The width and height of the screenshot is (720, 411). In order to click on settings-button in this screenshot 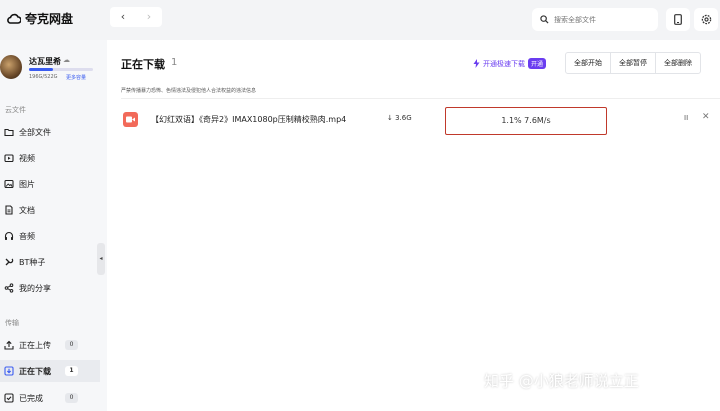, I will do `click(706, 19)`.